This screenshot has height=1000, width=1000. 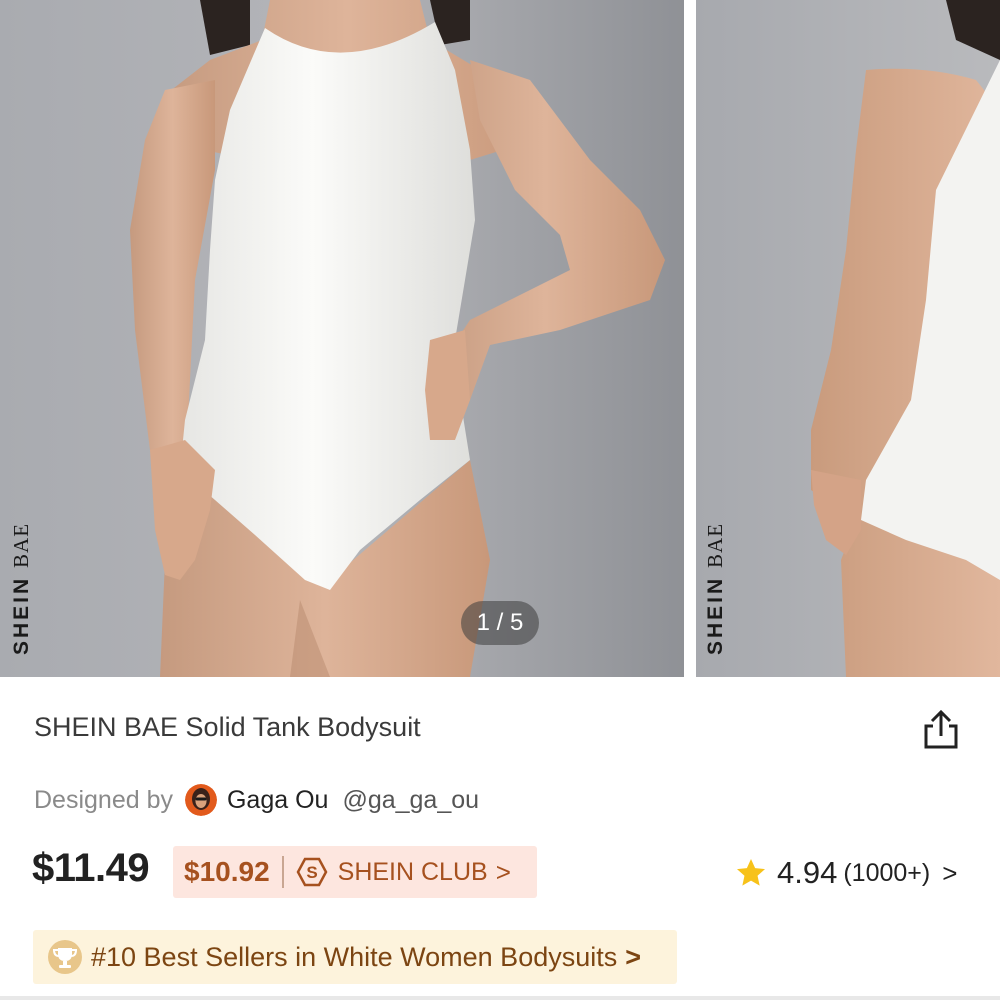 What do you see at coordinates (887, 872) in the screenshot?
I see `rating-count: (1000+)` at bounding box center [887, 872].